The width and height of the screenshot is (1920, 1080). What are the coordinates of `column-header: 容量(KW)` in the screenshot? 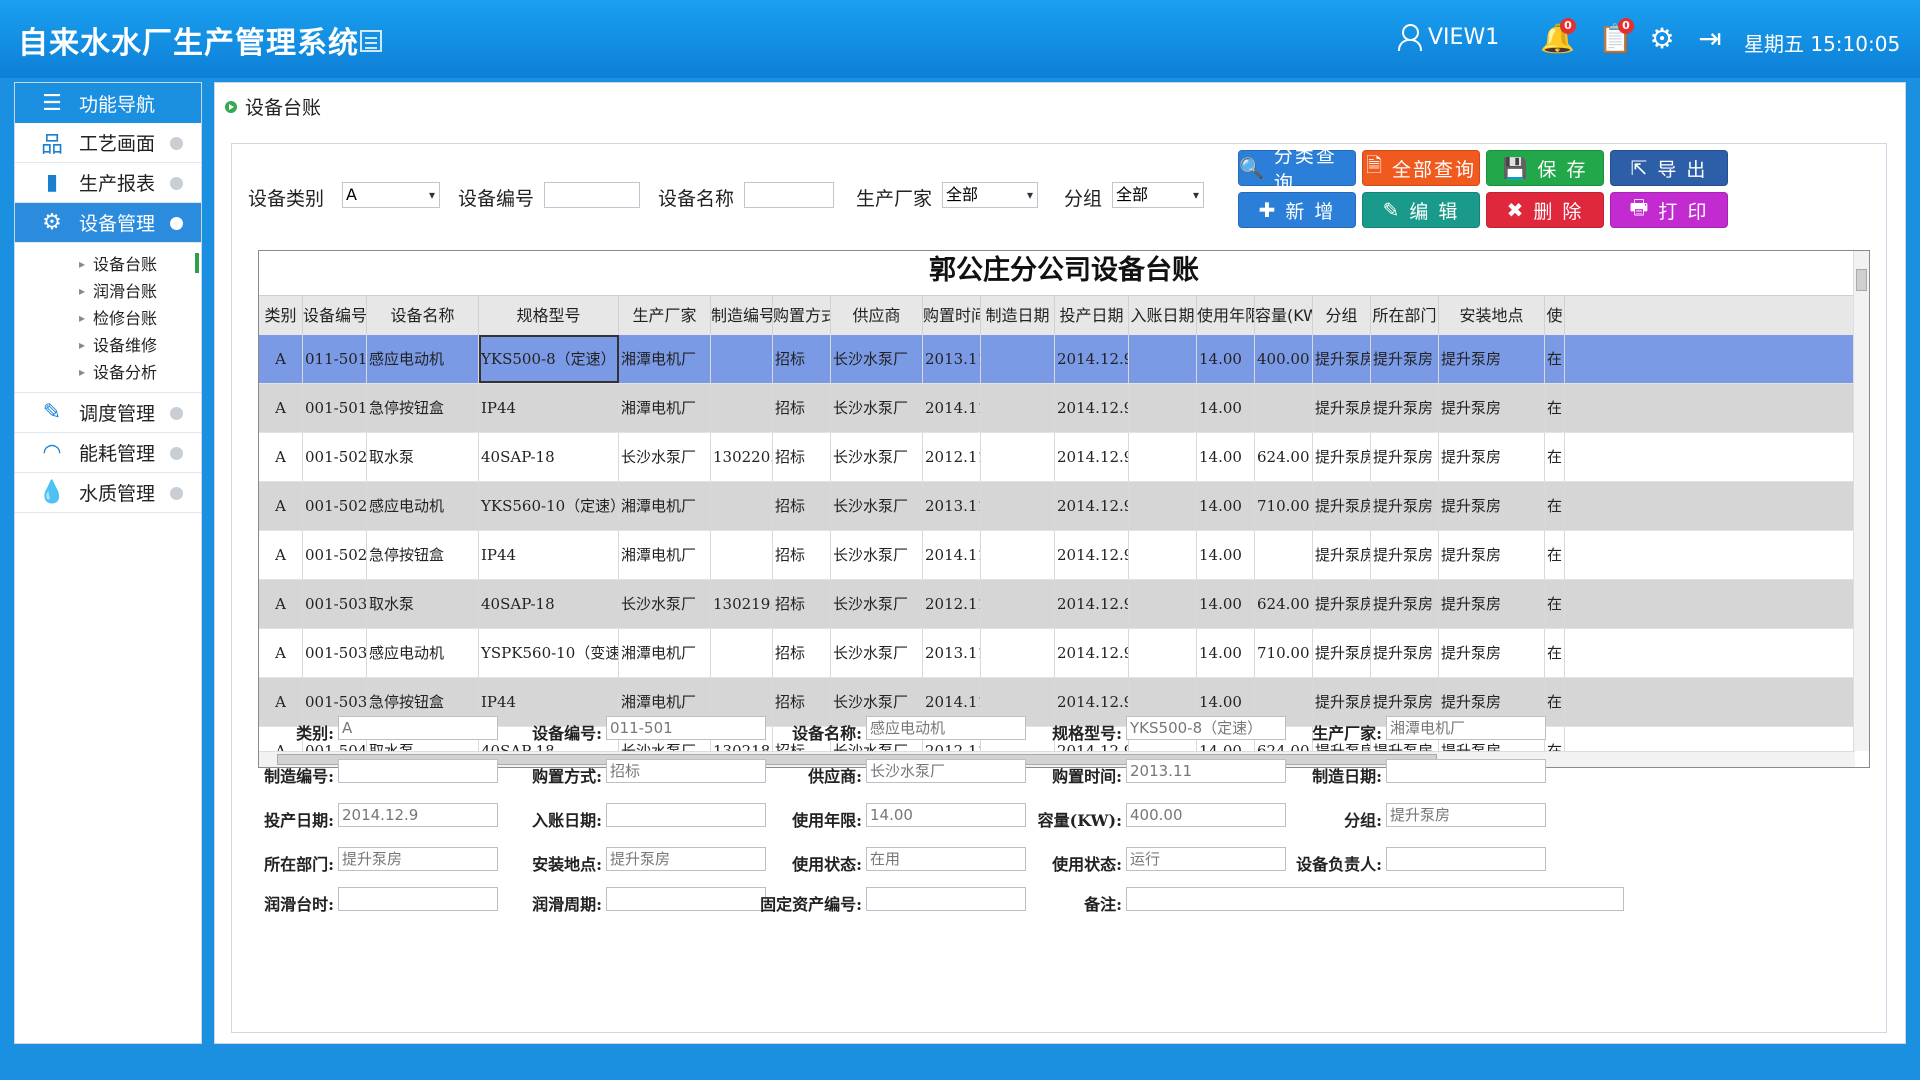 It's located at (1284, 315).